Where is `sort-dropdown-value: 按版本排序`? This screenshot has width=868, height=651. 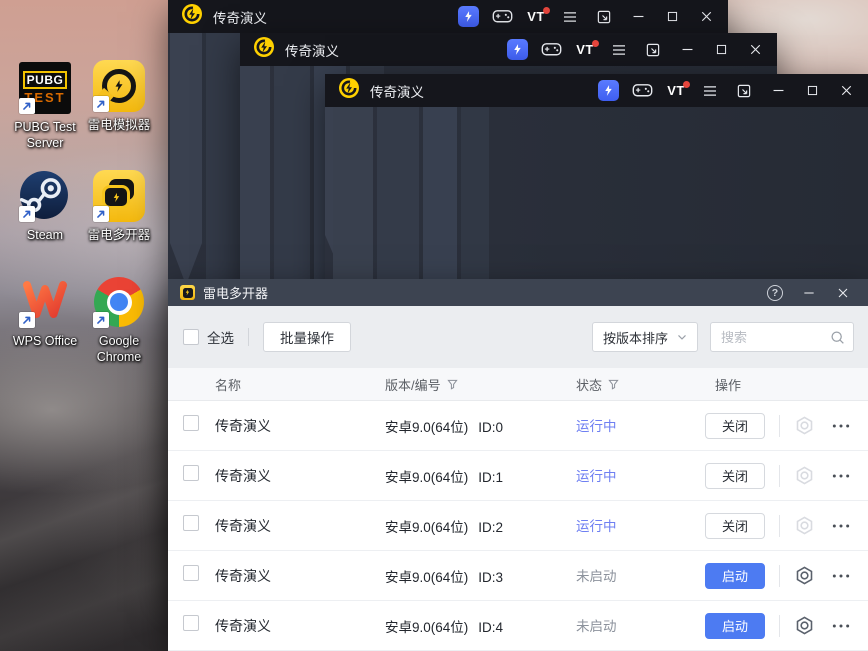
sort-dropdown-value: 按版本排序 is located at coordinates (636, 338).